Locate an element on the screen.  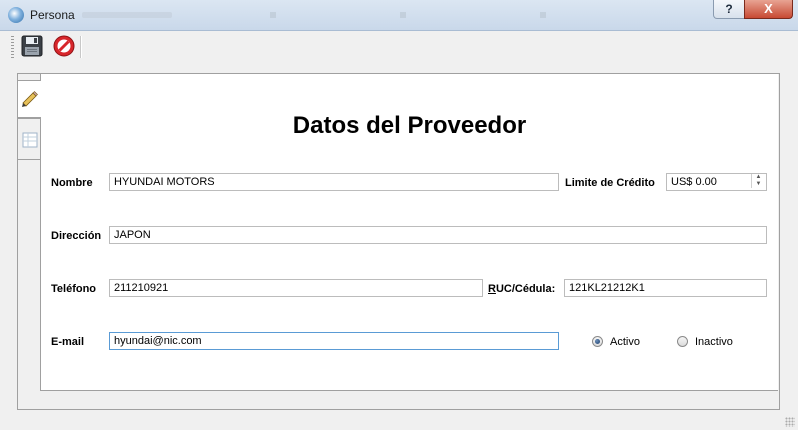
ruc-label-rest: UC/Cédula: is located at coordinates (525, 289).